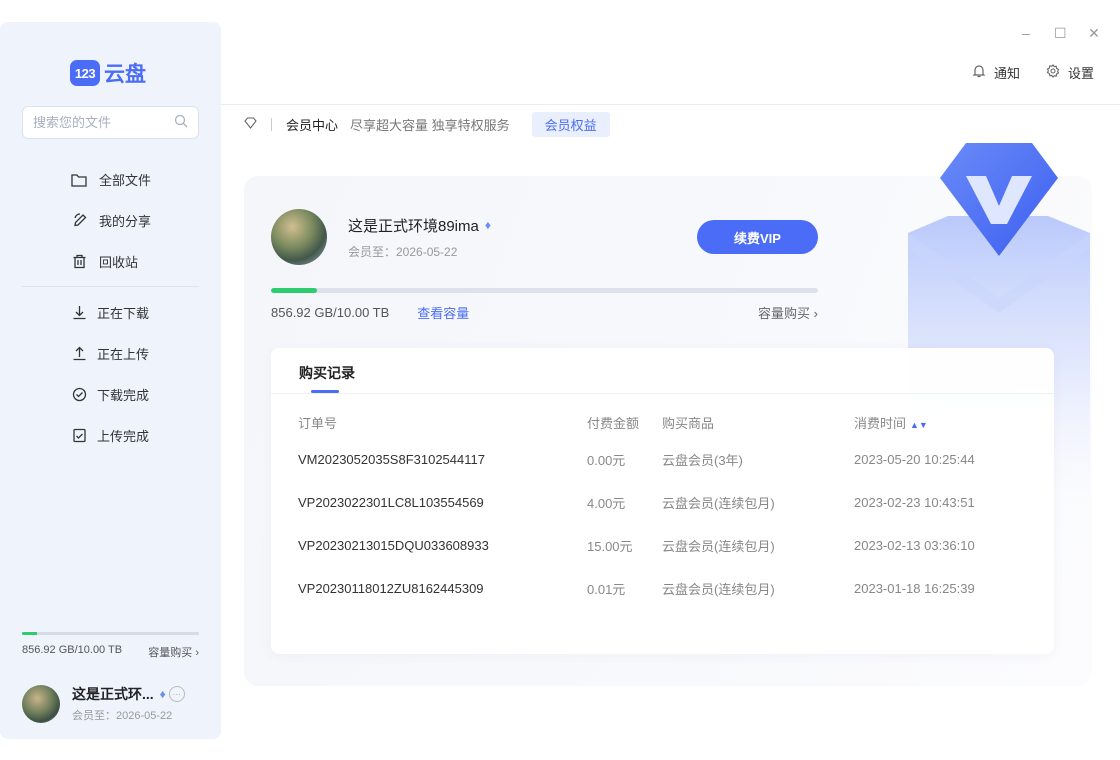 Image resolution: width=1120 pixels, height=760 pixels. What do you see at coordinates (606, 589) in the screenshot?
I see `amount-cell: 0.01元` at bounding box center [606, 589].